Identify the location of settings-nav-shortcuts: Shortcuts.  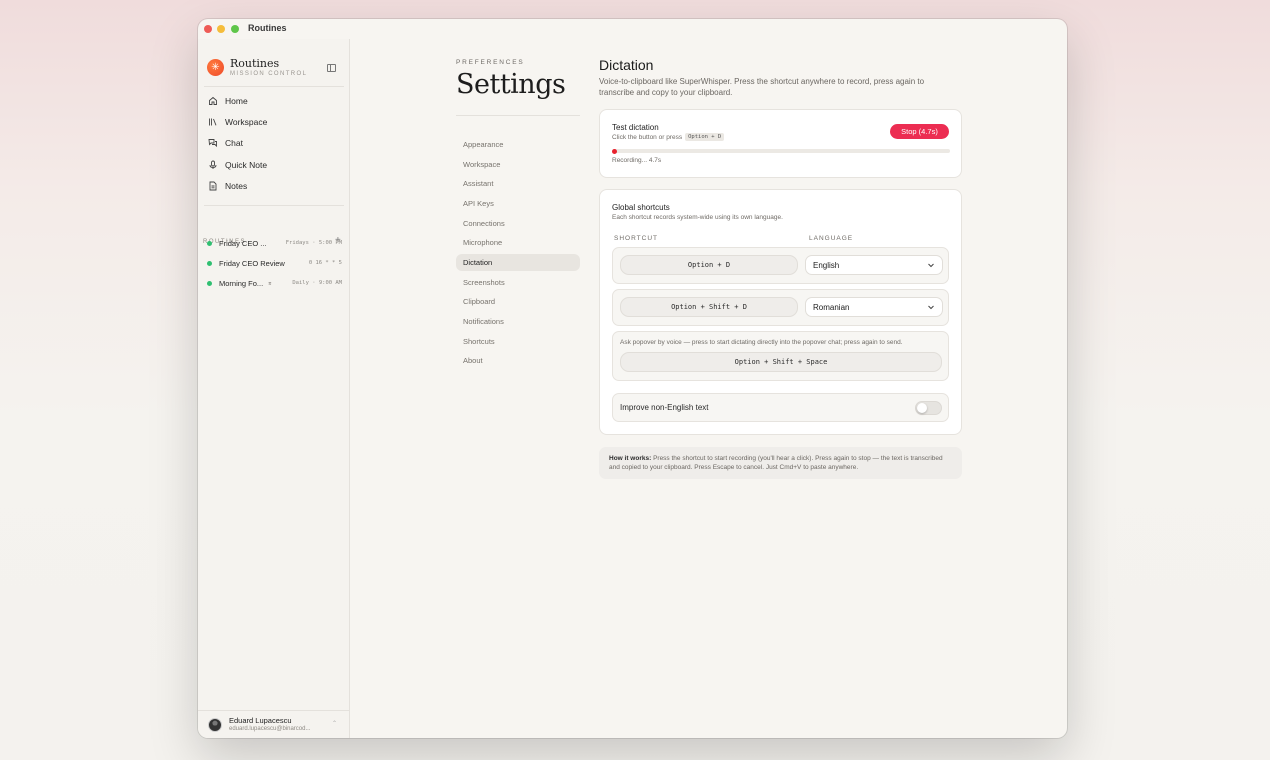
(518, 341).